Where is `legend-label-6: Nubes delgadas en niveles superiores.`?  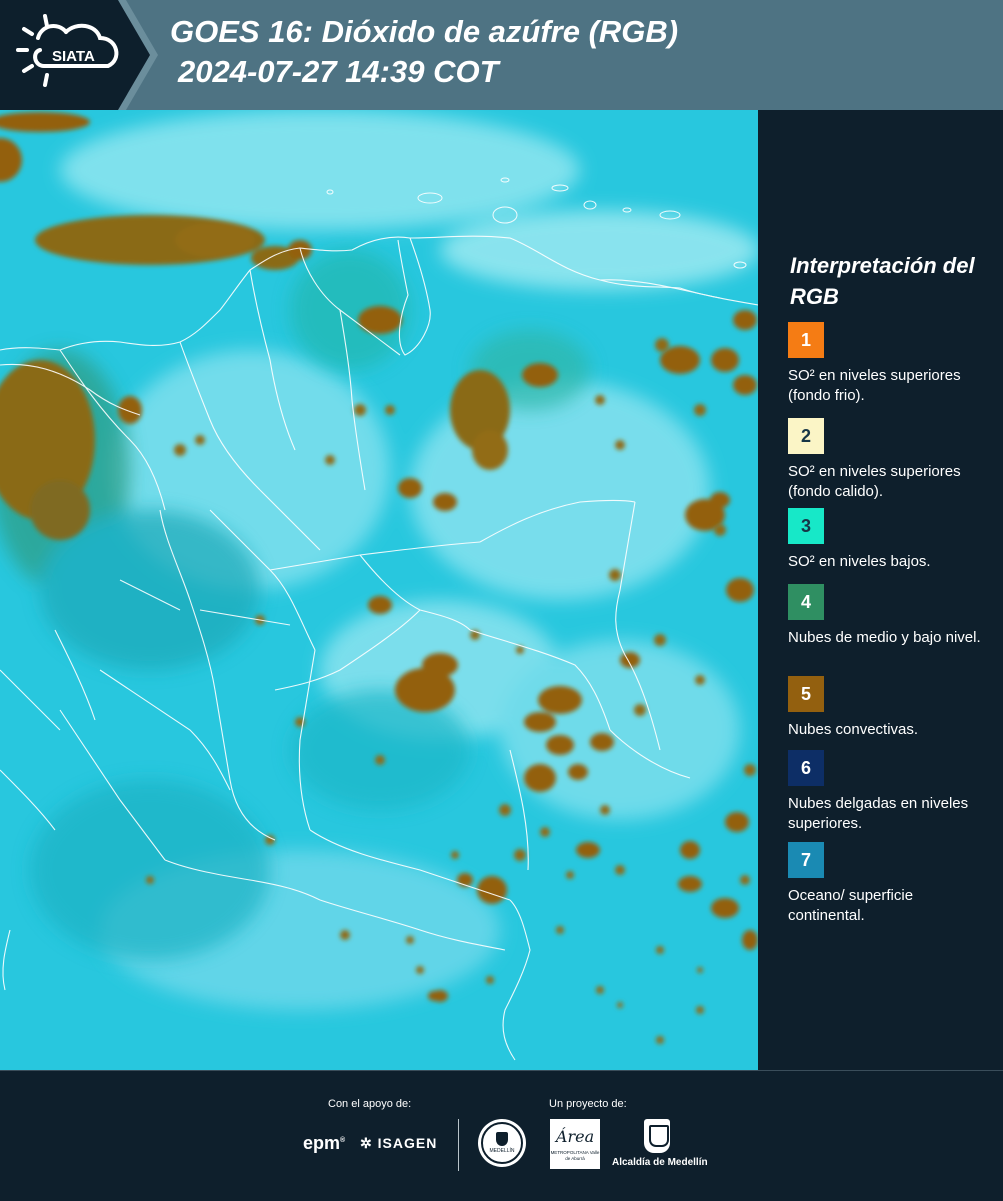
legend-label-6: Nubes delgadas en niveles superiores. is located at coordinates (878, 813).